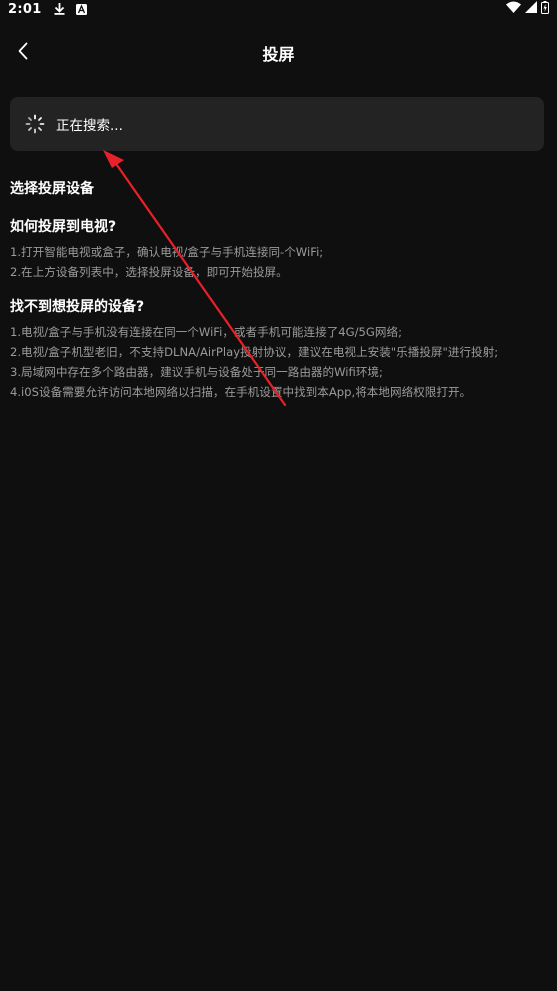 The width and height of the screenshot is (557, 991). Describe the element at coordinates (25, 9) in the screenshot. I see `status-time: 2:01` at that location.